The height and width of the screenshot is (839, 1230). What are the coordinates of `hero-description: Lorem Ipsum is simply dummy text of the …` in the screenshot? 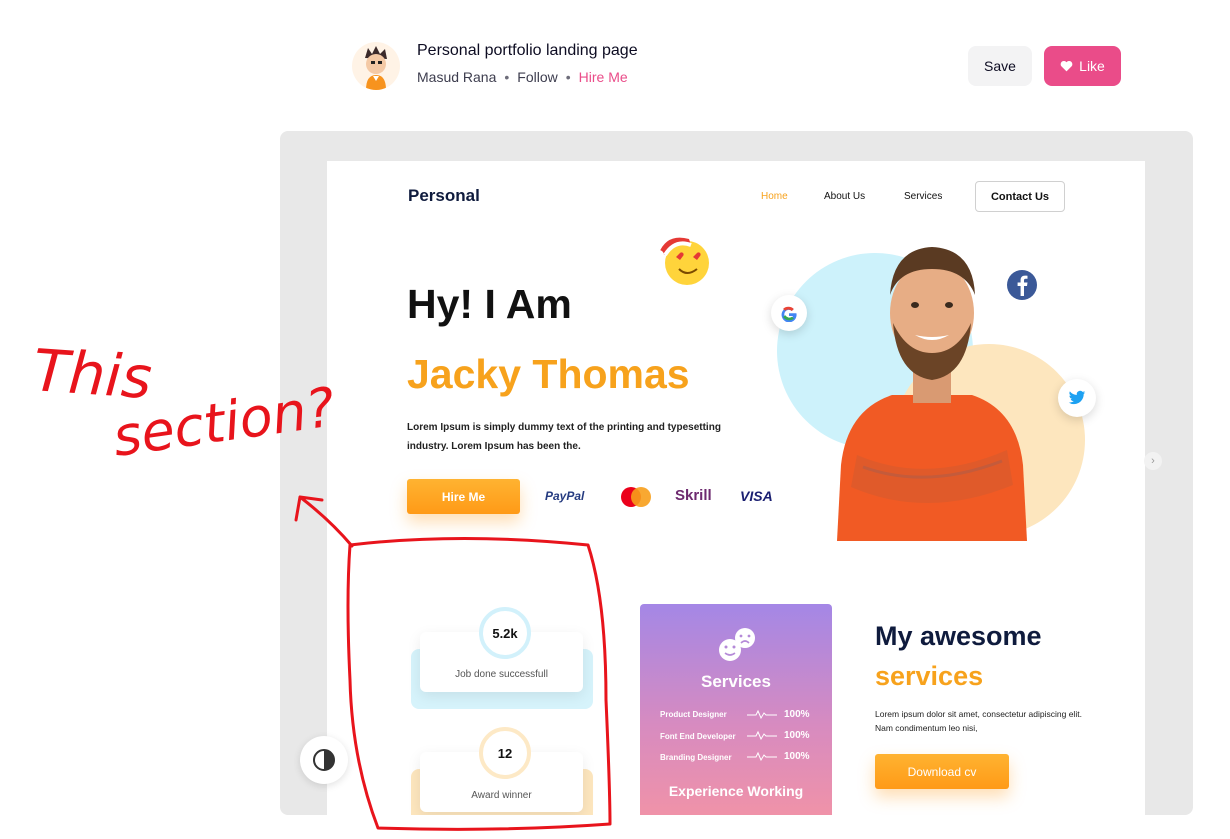 It's located at (564, 437).